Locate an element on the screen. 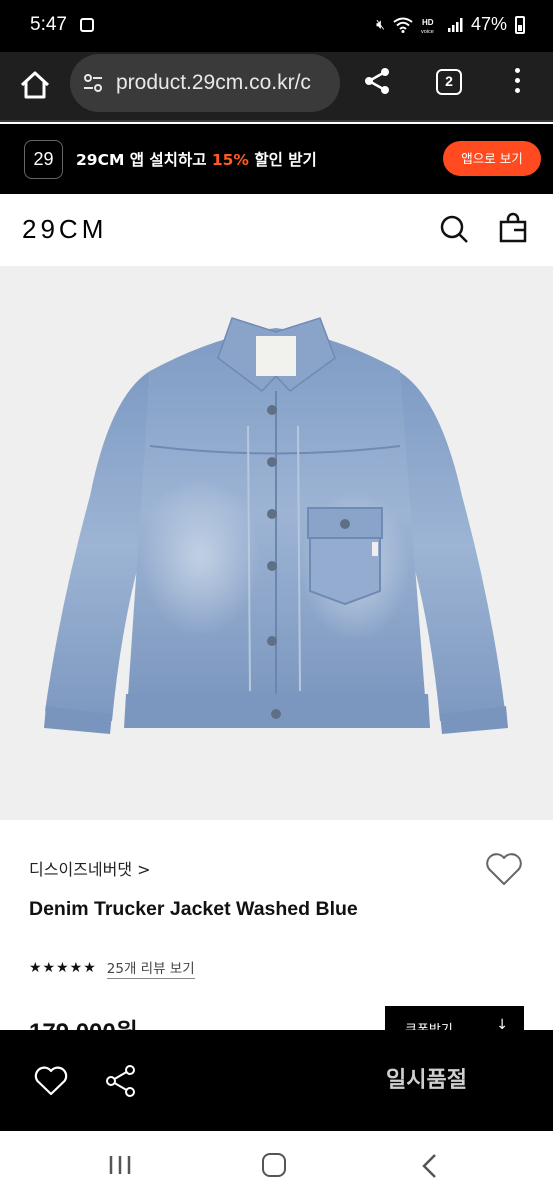 The width and height of the screenshot is (553, 1200). hd-voice-icon: HD voice is located at coordinates (427, 26).